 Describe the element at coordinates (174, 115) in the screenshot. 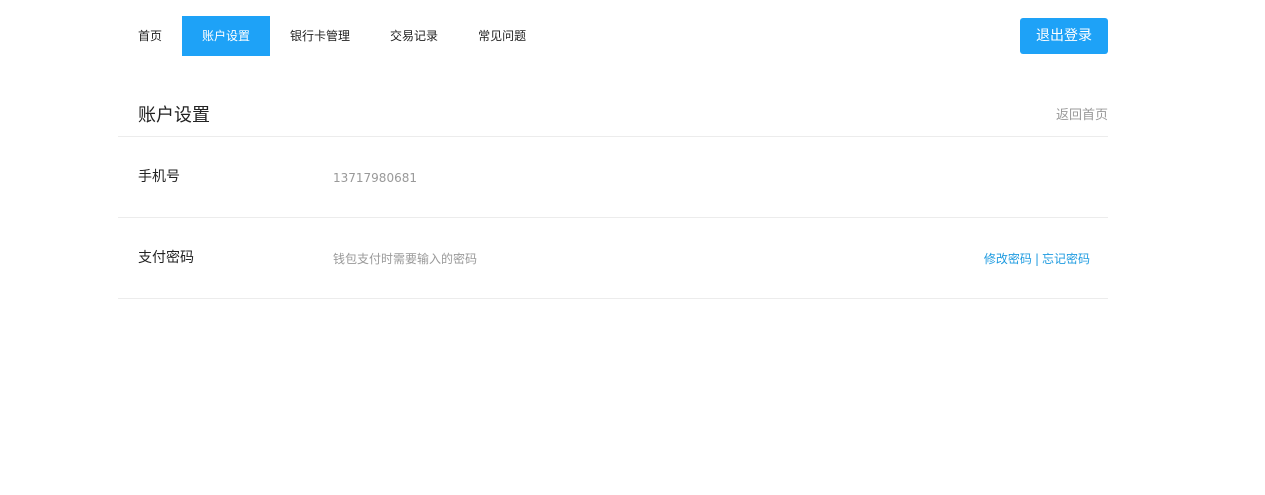

I see `page-title: 账户设置` at that location.